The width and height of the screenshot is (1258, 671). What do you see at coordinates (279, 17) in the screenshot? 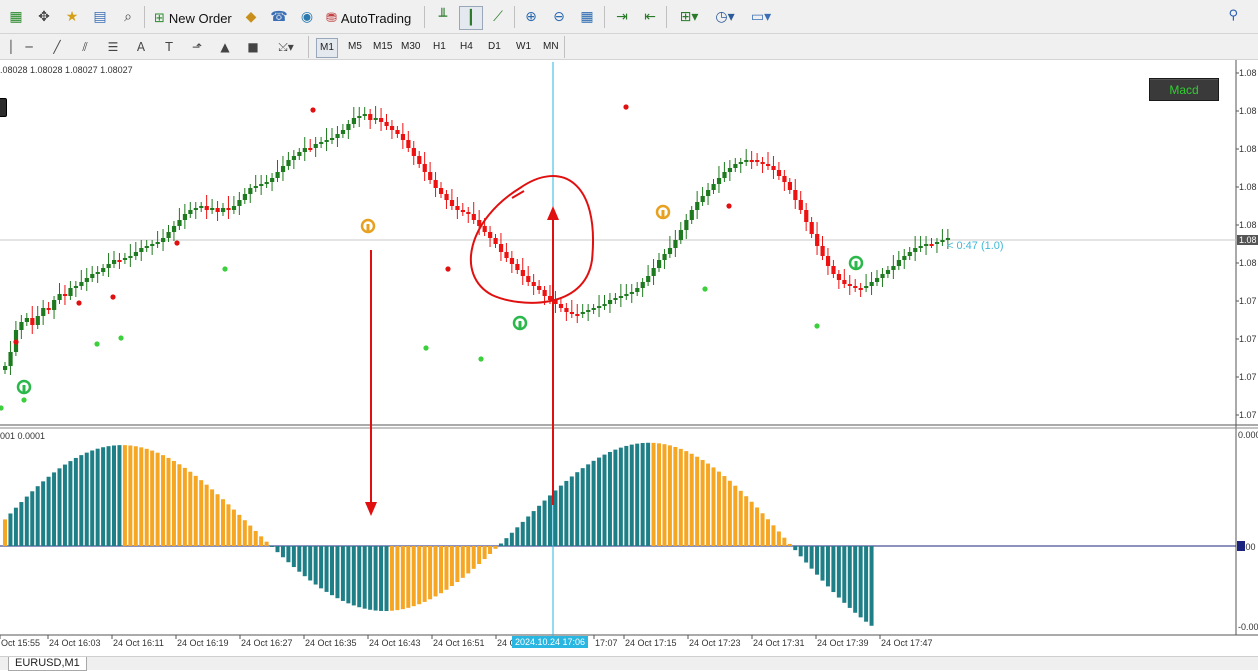
I see `signals-icon: ☎` at bounding box center [279, 17].